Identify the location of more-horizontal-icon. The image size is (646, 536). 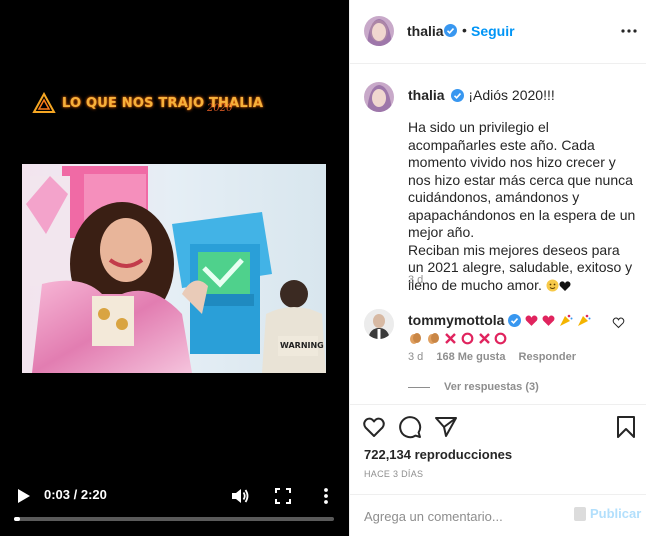
(629, 31).